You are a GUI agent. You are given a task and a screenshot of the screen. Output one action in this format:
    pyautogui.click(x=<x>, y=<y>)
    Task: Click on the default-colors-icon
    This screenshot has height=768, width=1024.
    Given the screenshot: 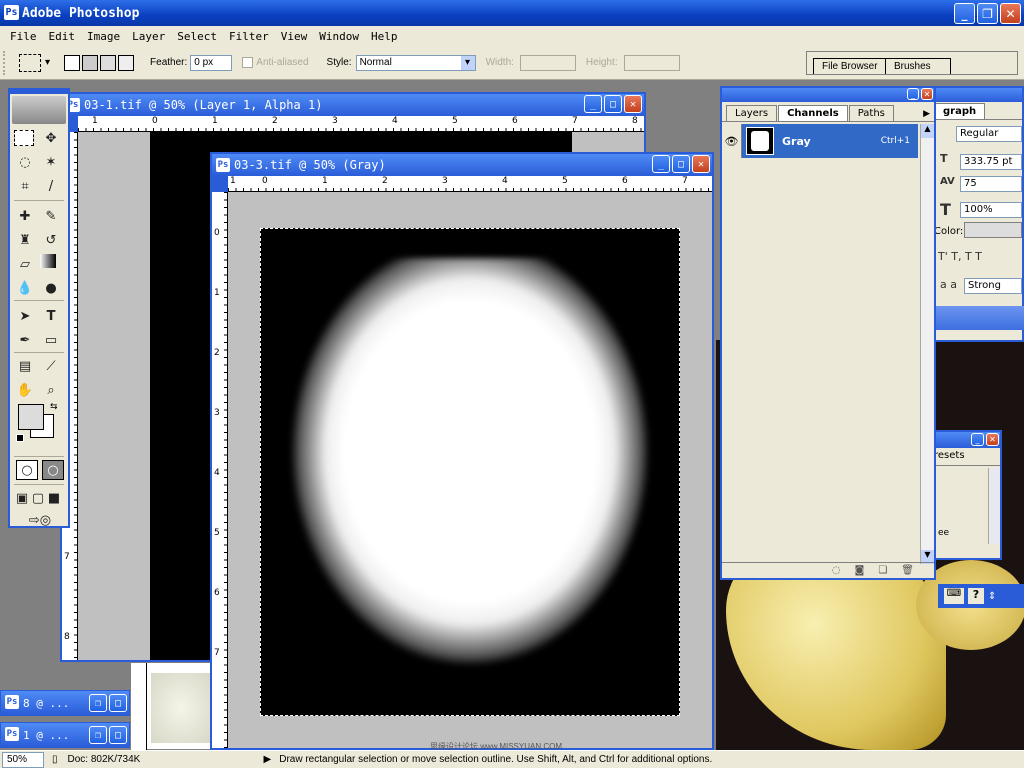 What is the action you would take?
    pyautogui.click(x=20, y=438)
    